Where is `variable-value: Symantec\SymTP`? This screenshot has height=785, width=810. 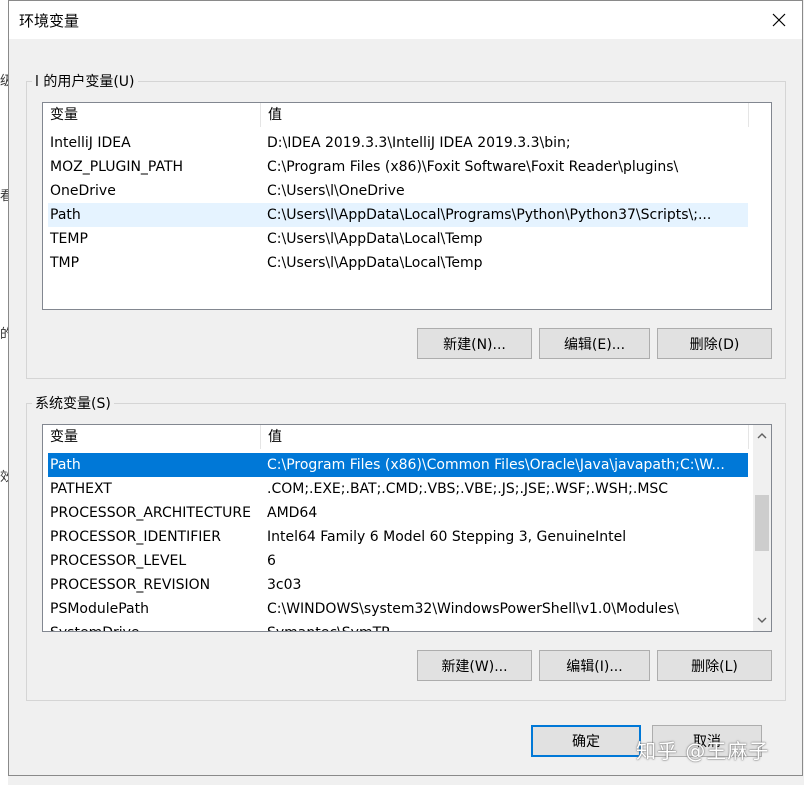 variable-value: Symantec\SymTP is located at coordinates (328, 626).